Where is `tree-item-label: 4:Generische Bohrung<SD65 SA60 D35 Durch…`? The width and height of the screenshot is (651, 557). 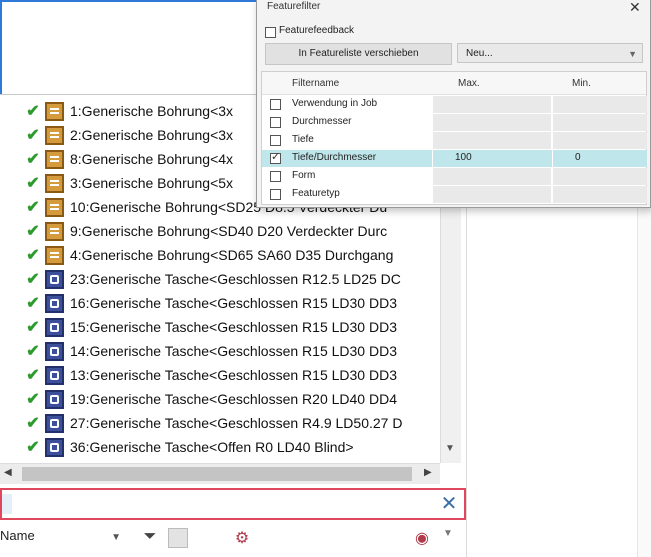 tree-item-label: 4:Generische Bohrung<SD65 SA60 D35 Durch… is located at coordinates (232, 255).